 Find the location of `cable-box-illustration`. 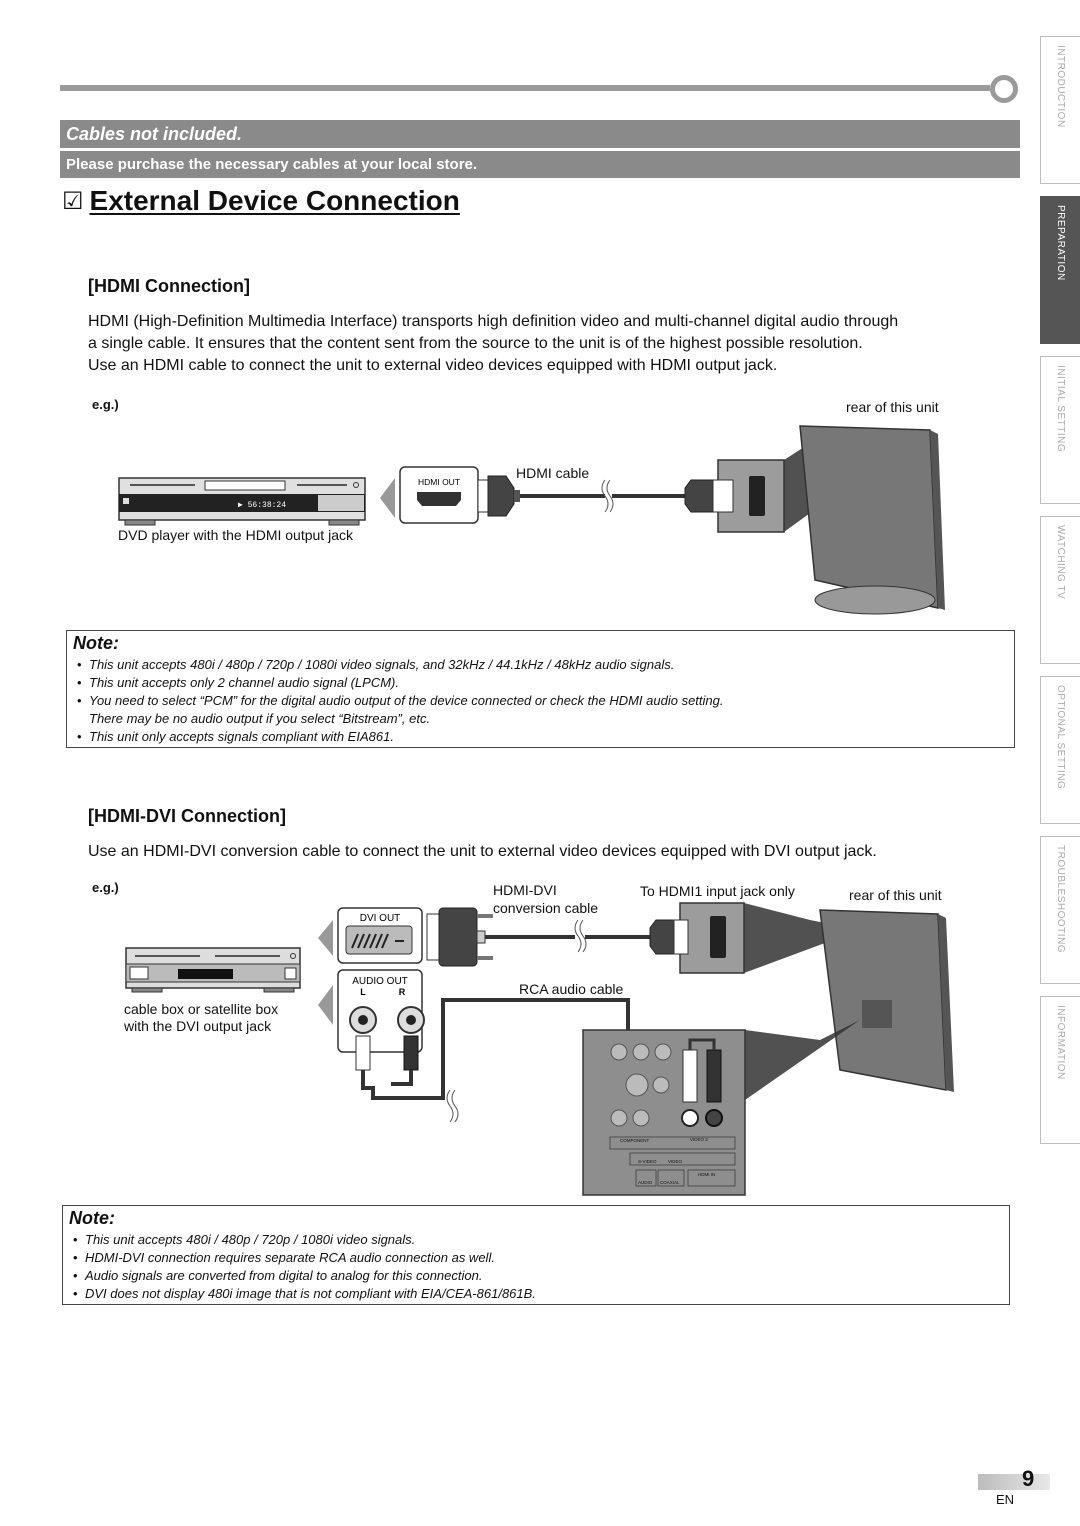

cable-box-illustration is located at coordinates (213, 970).